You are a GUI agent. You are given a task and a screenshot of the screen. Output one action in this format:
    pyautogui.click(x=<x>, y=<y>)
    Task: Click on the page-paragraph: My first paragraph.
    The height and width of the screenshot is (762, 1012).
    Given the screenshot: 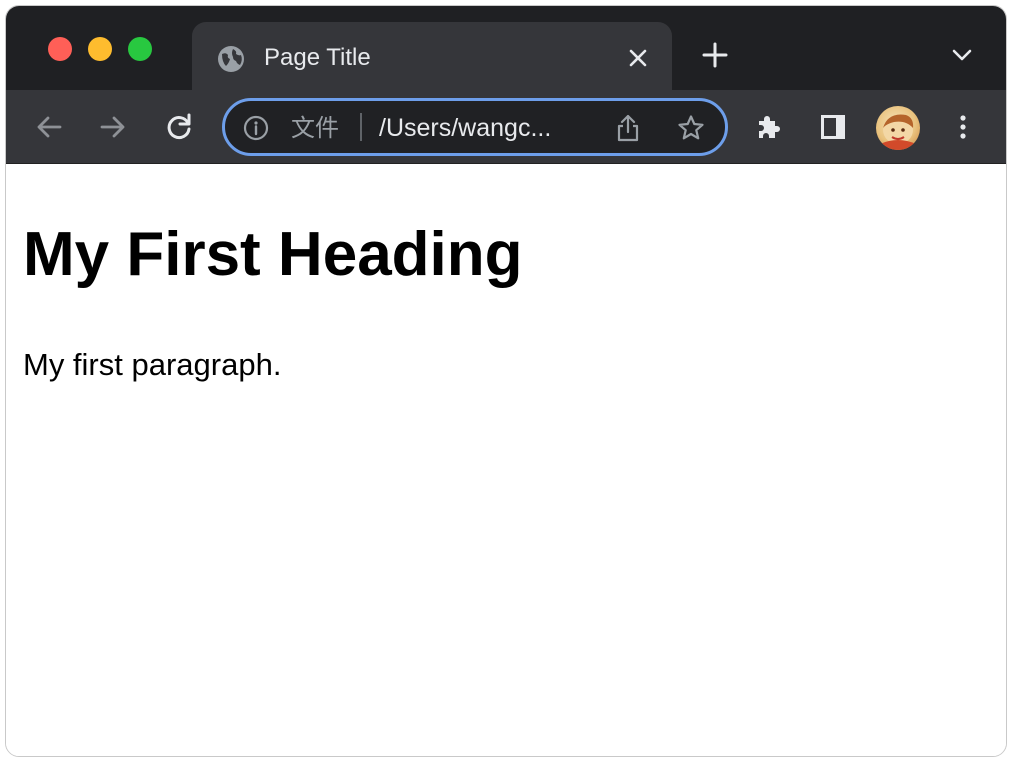 What is the action you would take?
    pyautogui.click(x=152, y=364)
    